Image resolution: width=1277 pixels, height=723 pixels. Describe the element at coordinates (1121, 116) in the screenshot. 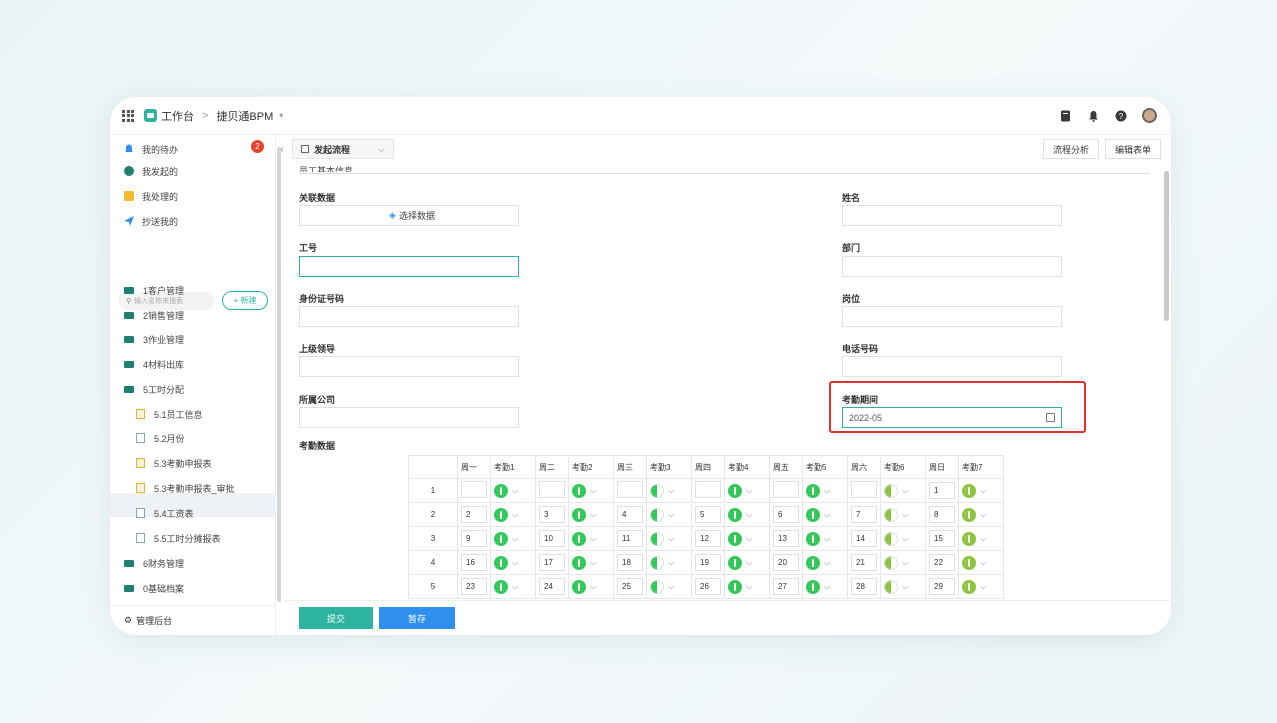

I see `help-icon: ?` at that location.